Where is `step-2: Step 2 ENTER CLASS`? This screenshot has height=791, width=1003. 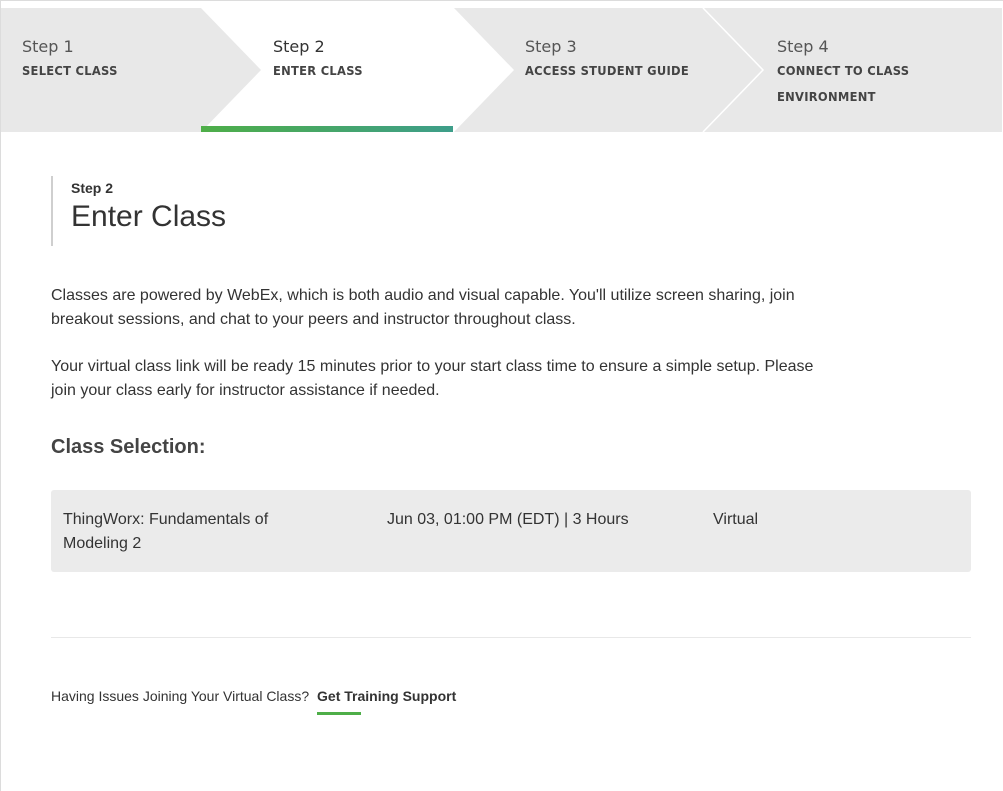
step-2: Step 2 ENTER CLASS is located at coordinates (322, 70).